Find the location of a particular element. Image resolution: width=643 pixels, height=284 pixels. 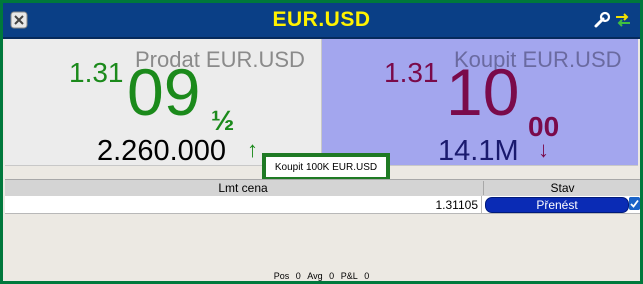

avg-label: Avg is located at coordinates (315, 276).